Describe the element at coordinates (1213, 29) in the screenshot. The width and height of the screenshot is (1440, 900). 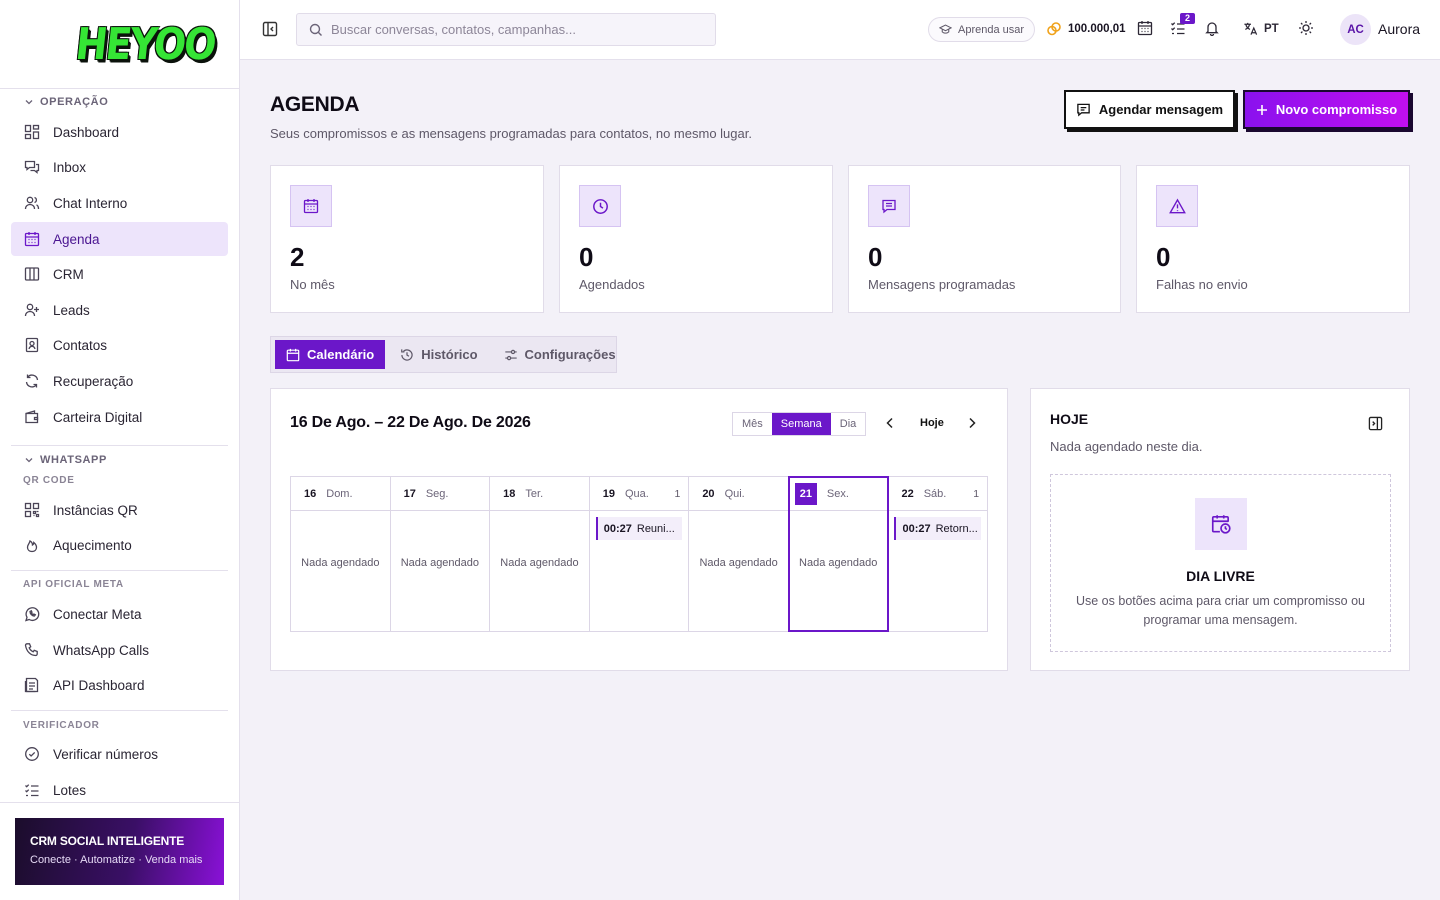
I see `bell-icon` at that location.